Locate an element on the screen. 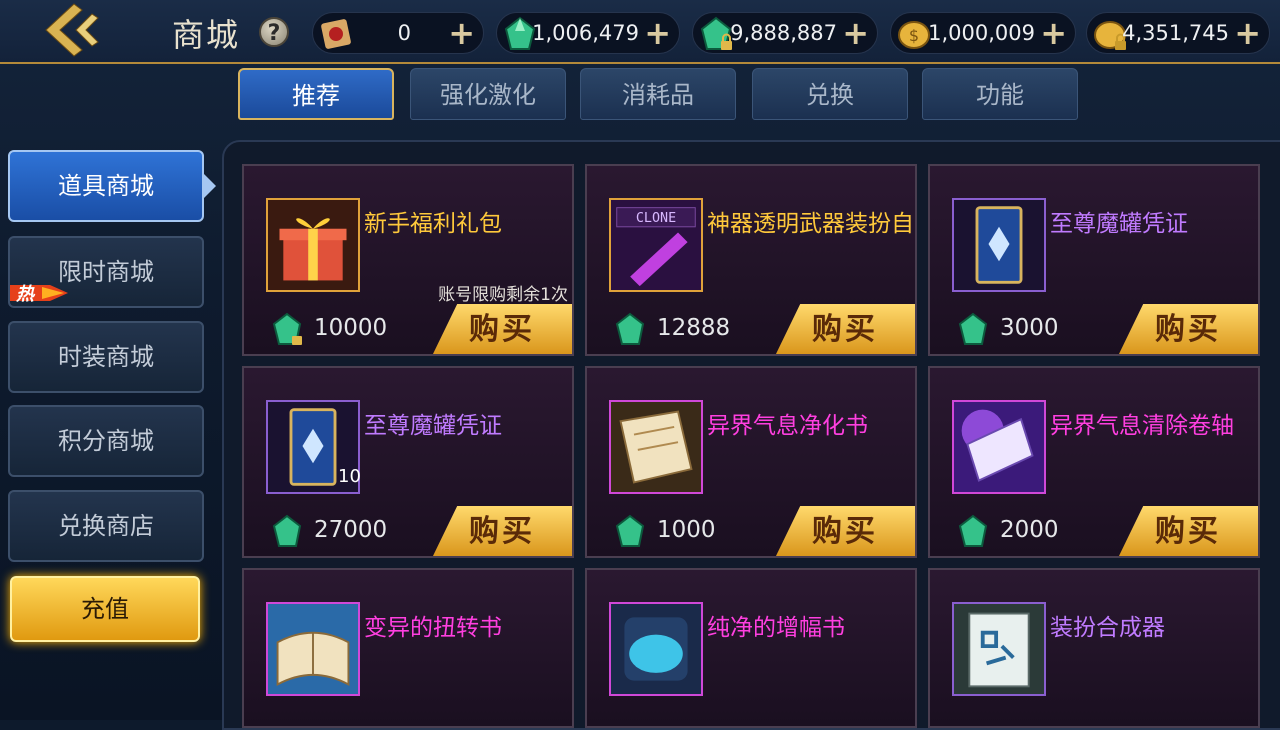 Image resolution: width=1280 pixels, height=730 pixels. product-card: 变异的扭转书 is located at coordinates (408, 648).